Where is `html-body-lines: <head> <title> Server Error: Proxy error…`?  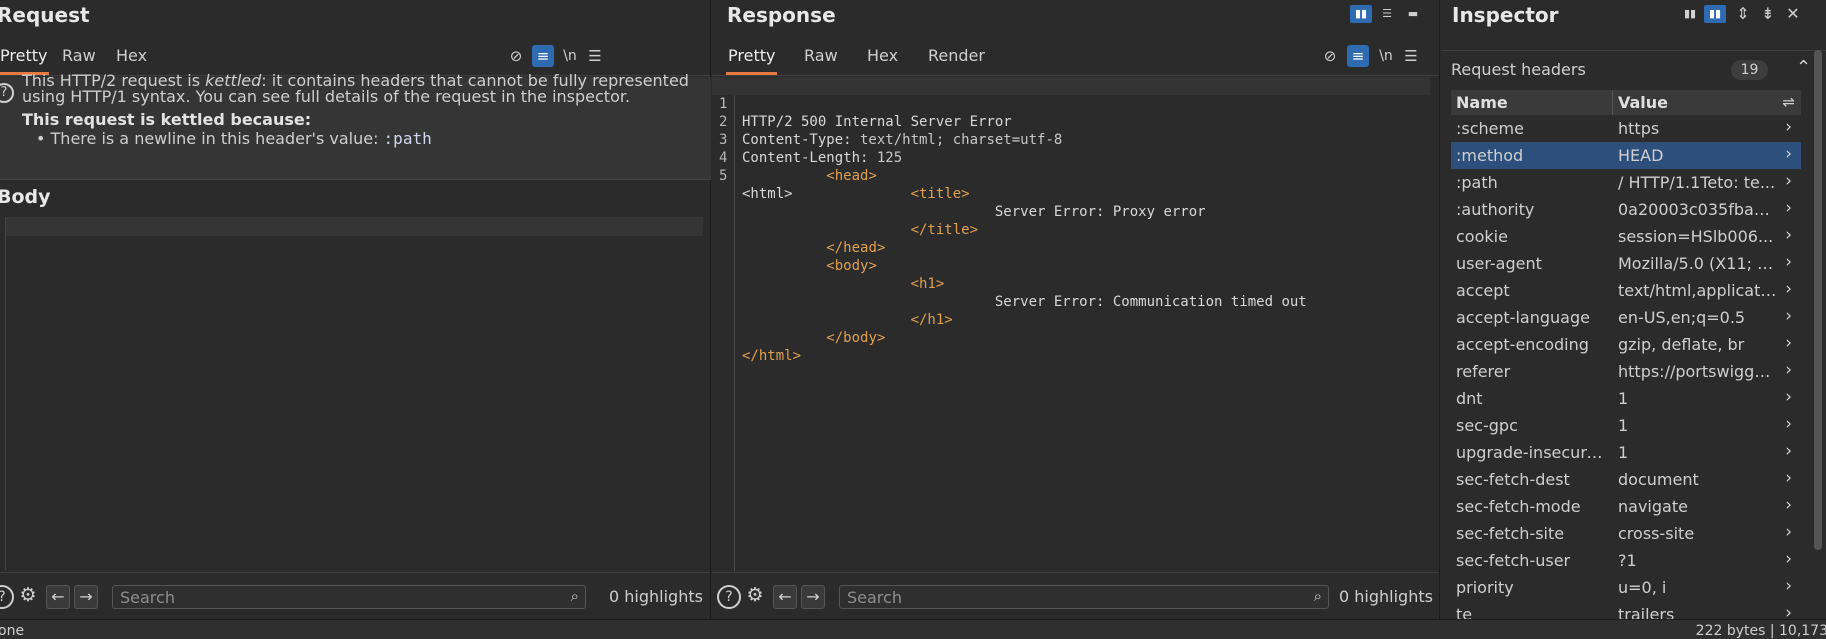 html-body-lines: <head> <title> Server Error: Proxy error… is located at coordinates (1071, 266).